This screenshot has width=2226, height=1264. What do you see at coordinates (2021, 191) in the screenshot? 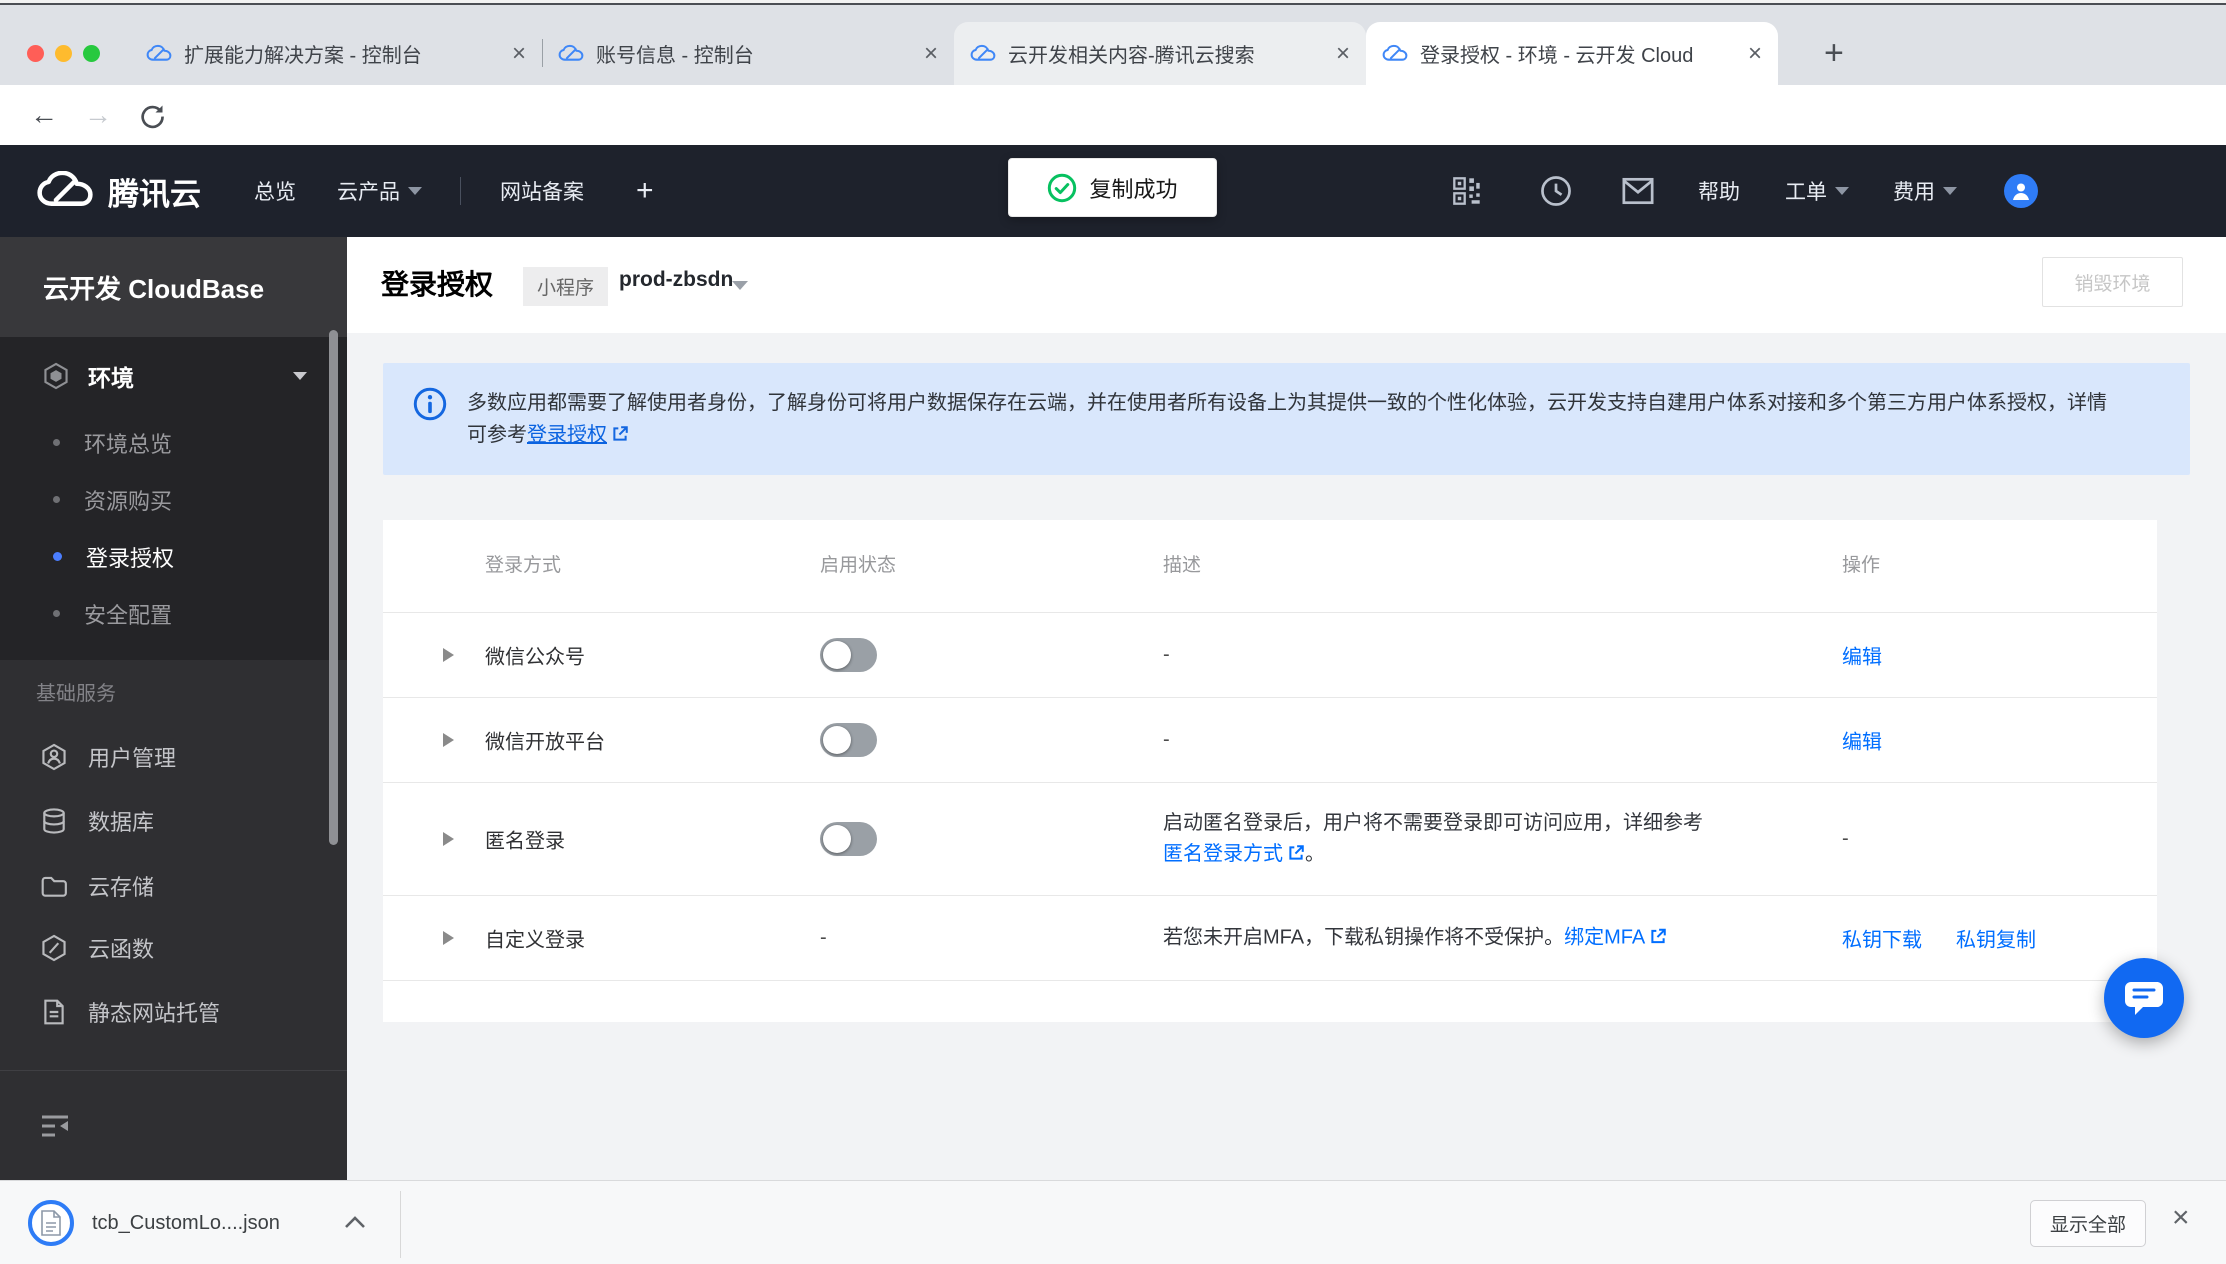
I see `account-avatar` at bounding box center [2021, 191].